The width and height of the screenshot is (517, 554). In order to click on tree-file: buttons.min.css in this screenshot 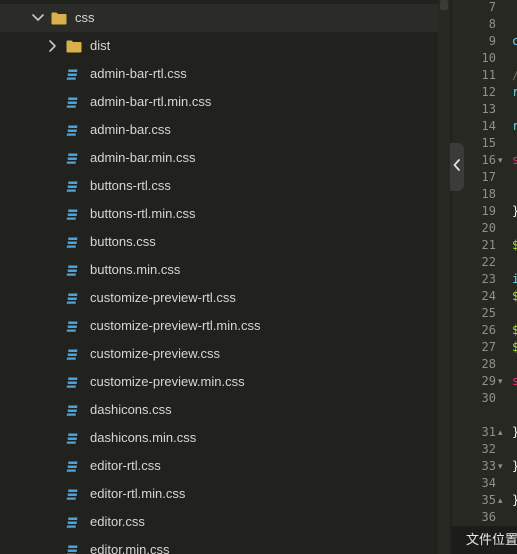, I will do `click(219, 270)`.